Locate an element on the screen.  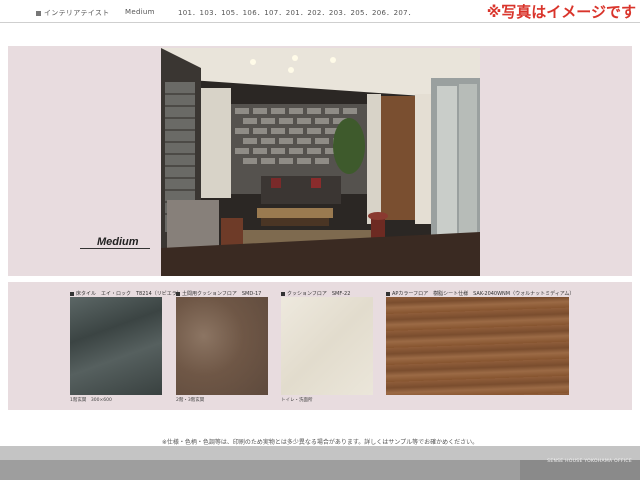
style-label: Medium is located at coordinates (140, 12).